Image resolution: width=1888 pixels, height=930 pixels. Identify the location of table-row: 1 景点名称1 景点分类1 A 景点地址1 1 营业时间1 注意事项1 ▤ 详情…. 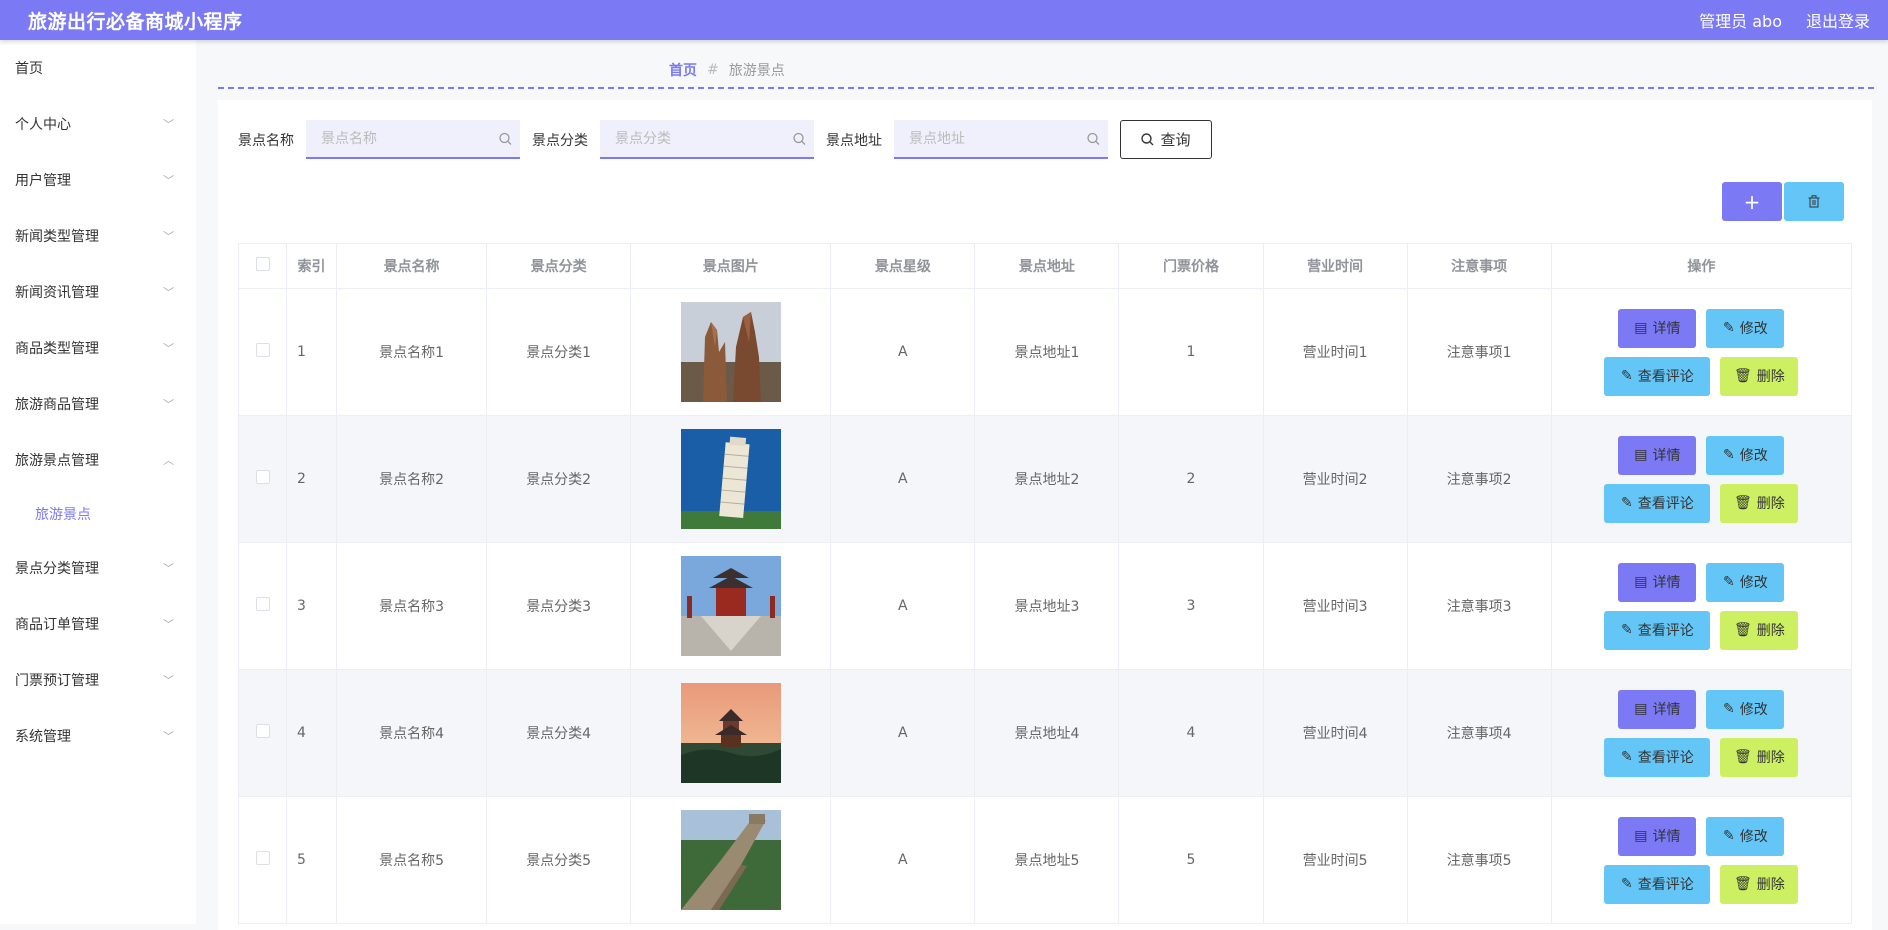
(1045, 352).